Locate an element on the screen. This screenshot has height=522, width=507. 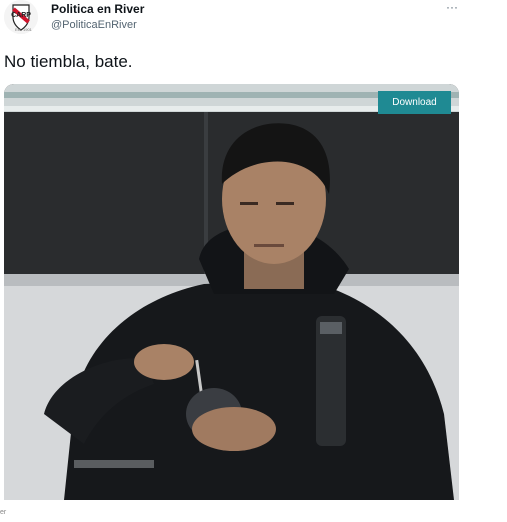
svg-text: CARP is located at coordinates (21, 15).